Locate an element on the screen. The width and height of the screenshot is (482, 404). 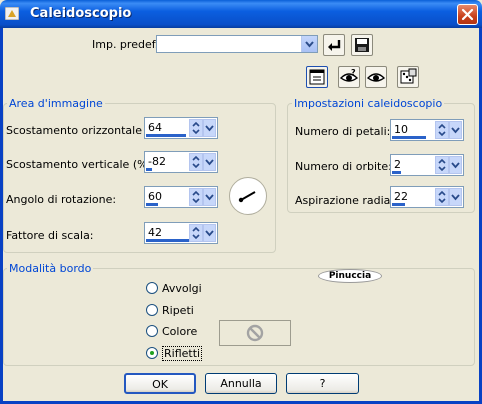
spin-value: -82 is located at coordinates (157, 161).